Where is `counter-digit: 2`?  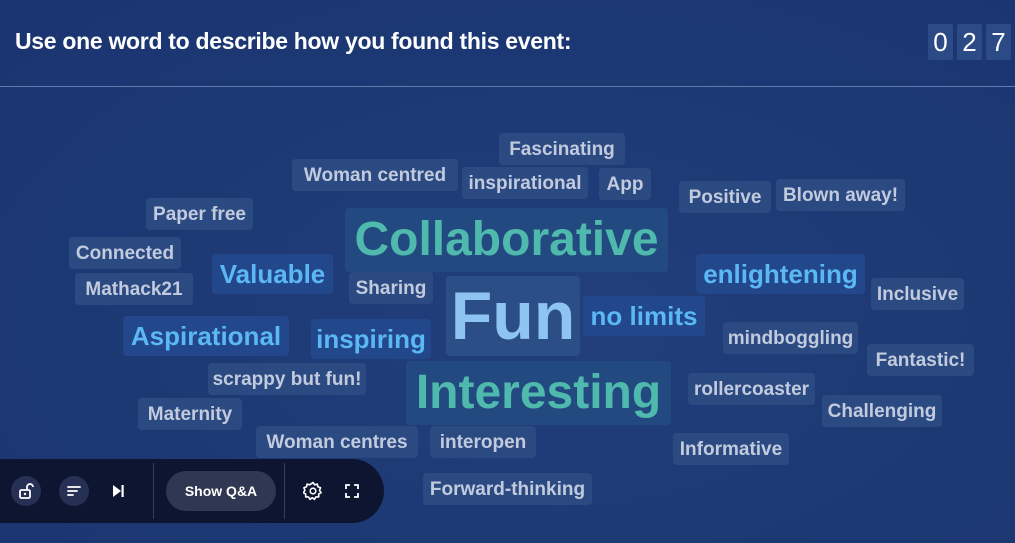
counter-digit: 2 is located at coordinates (969, 42).